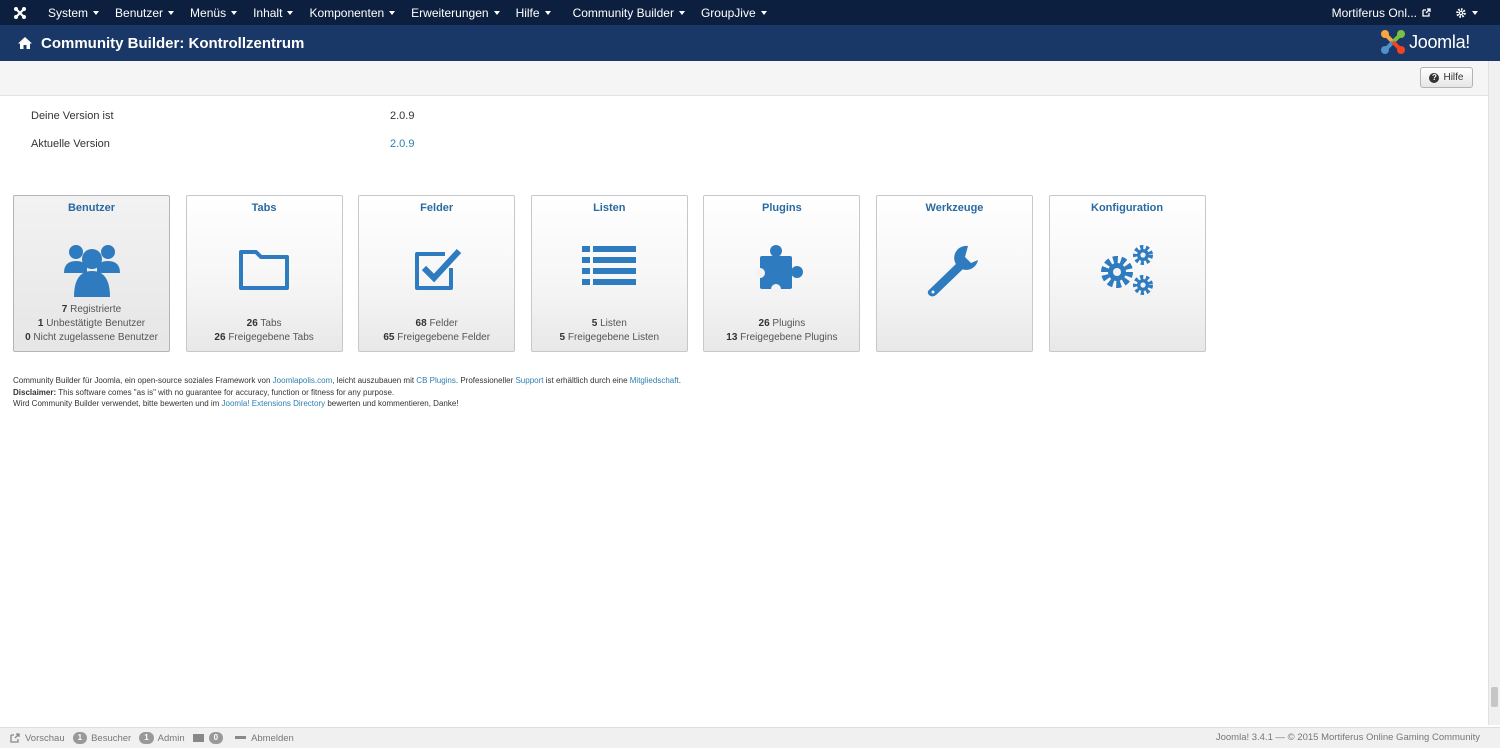  What do you see at coordinates (222, 124) in the screenshot?
I see `version-row-current: Deine Version ist 2.0.9` at bounding box center [222, 124].